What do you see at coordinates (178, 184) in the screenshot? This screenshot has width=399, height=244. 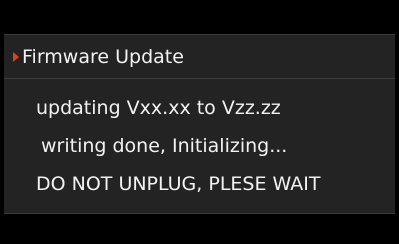 I see `status-line-warning: DO NOT UNPLUG, PLESE WAIT` at bounding box center [178, 184].